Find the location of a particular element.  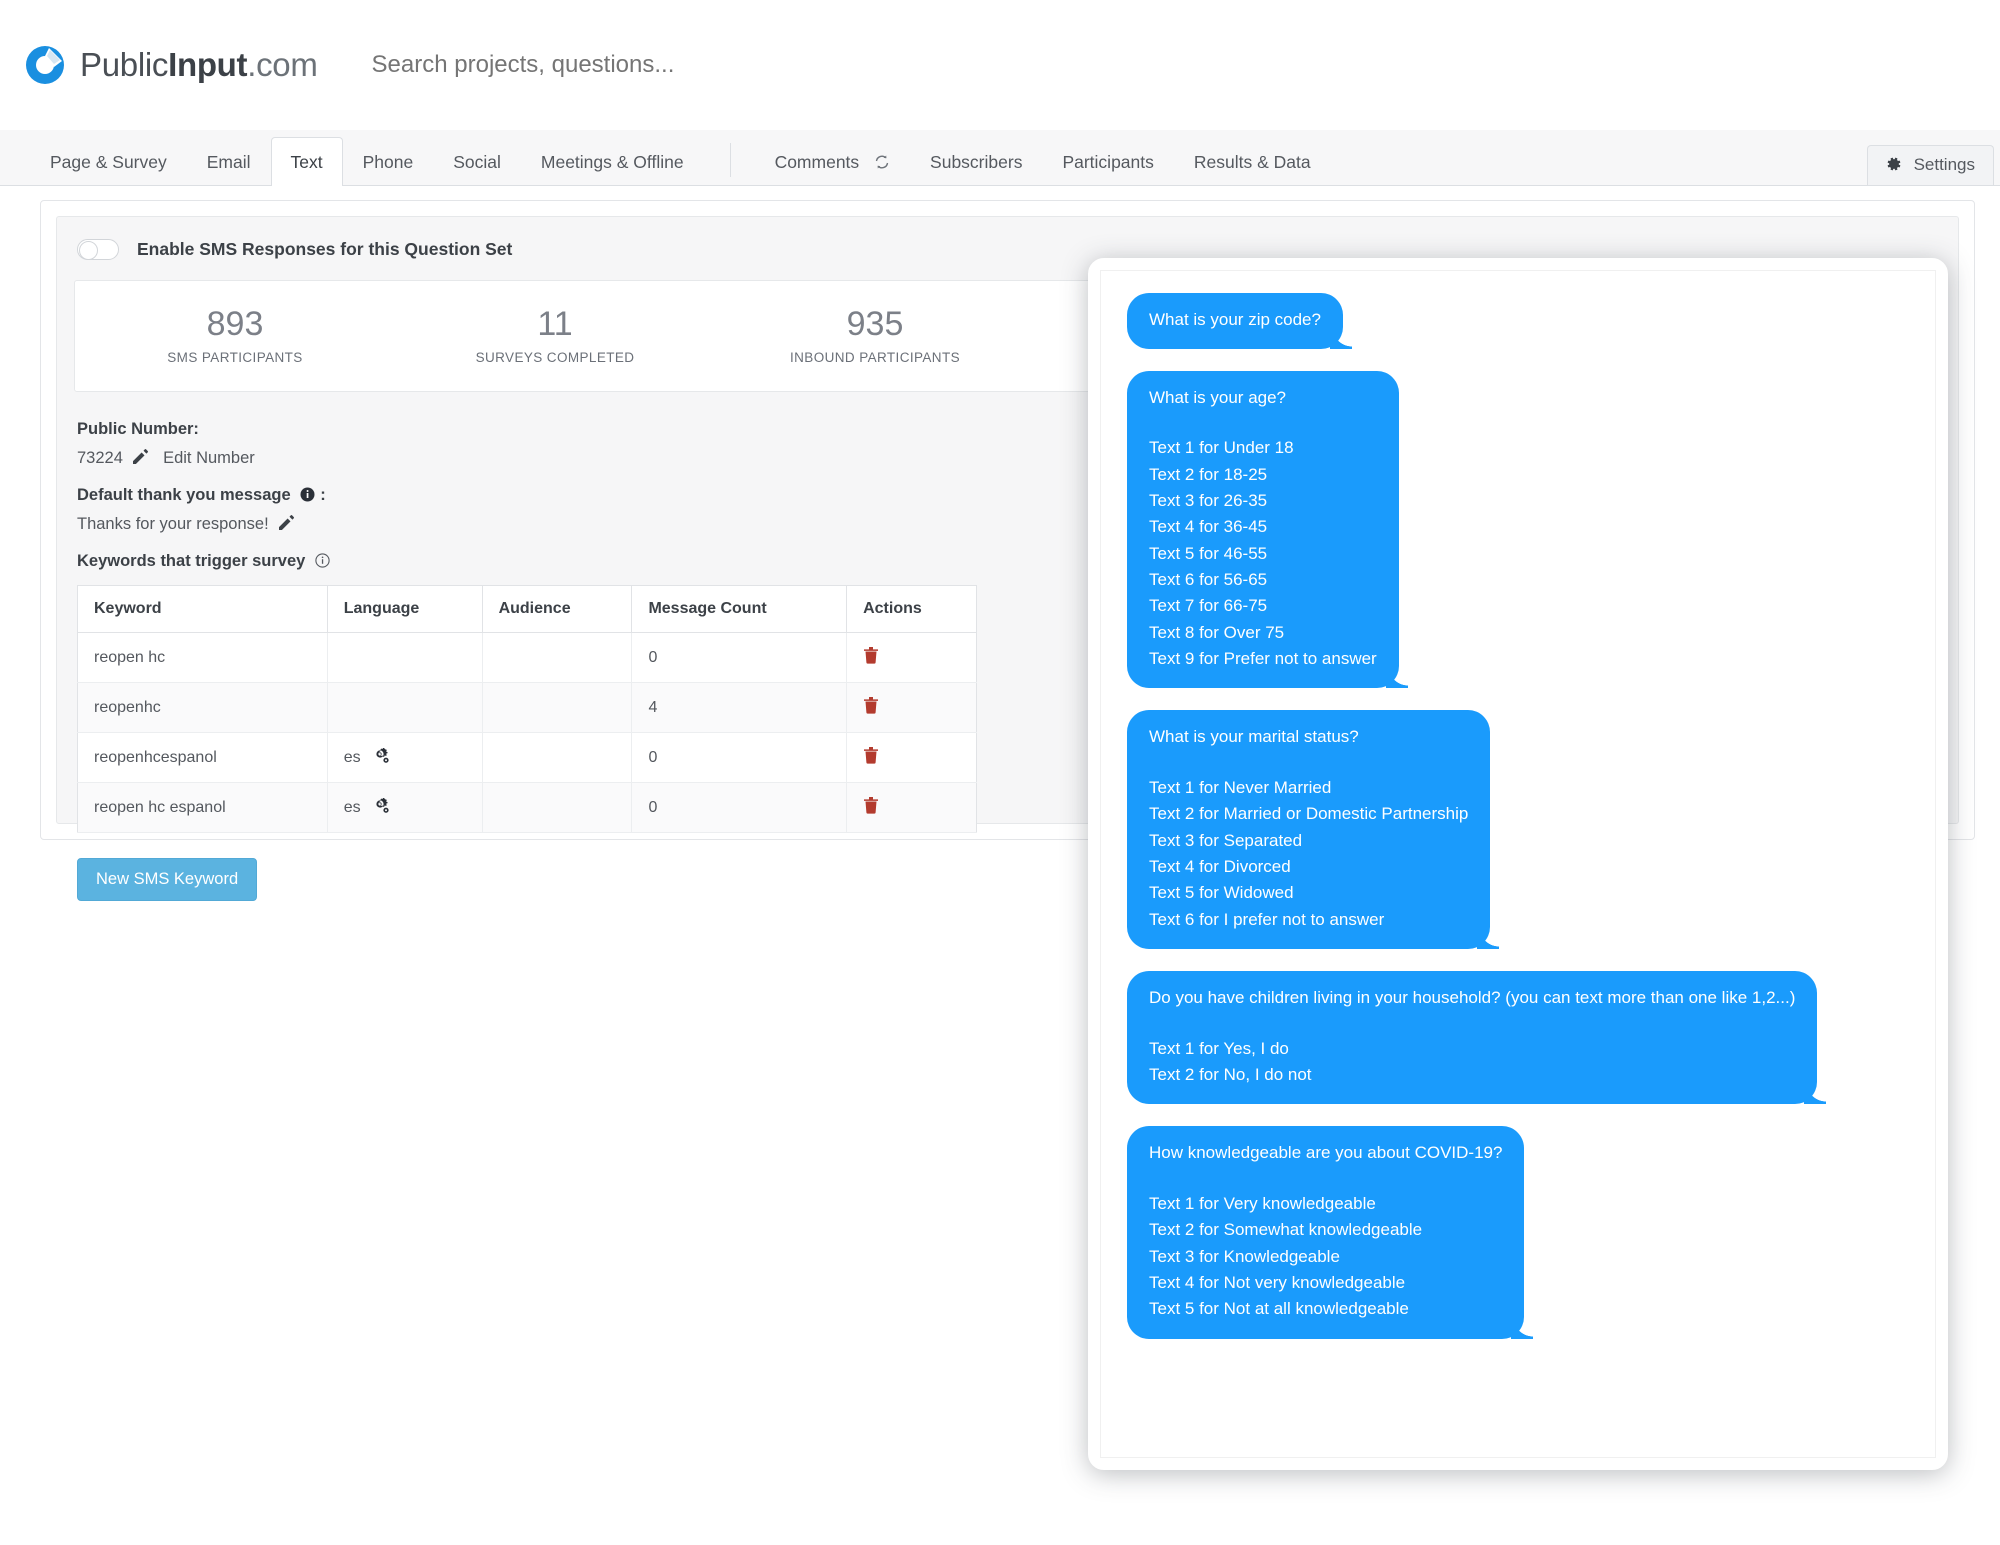

info-filled-icon is located at coordinates (307, 494).